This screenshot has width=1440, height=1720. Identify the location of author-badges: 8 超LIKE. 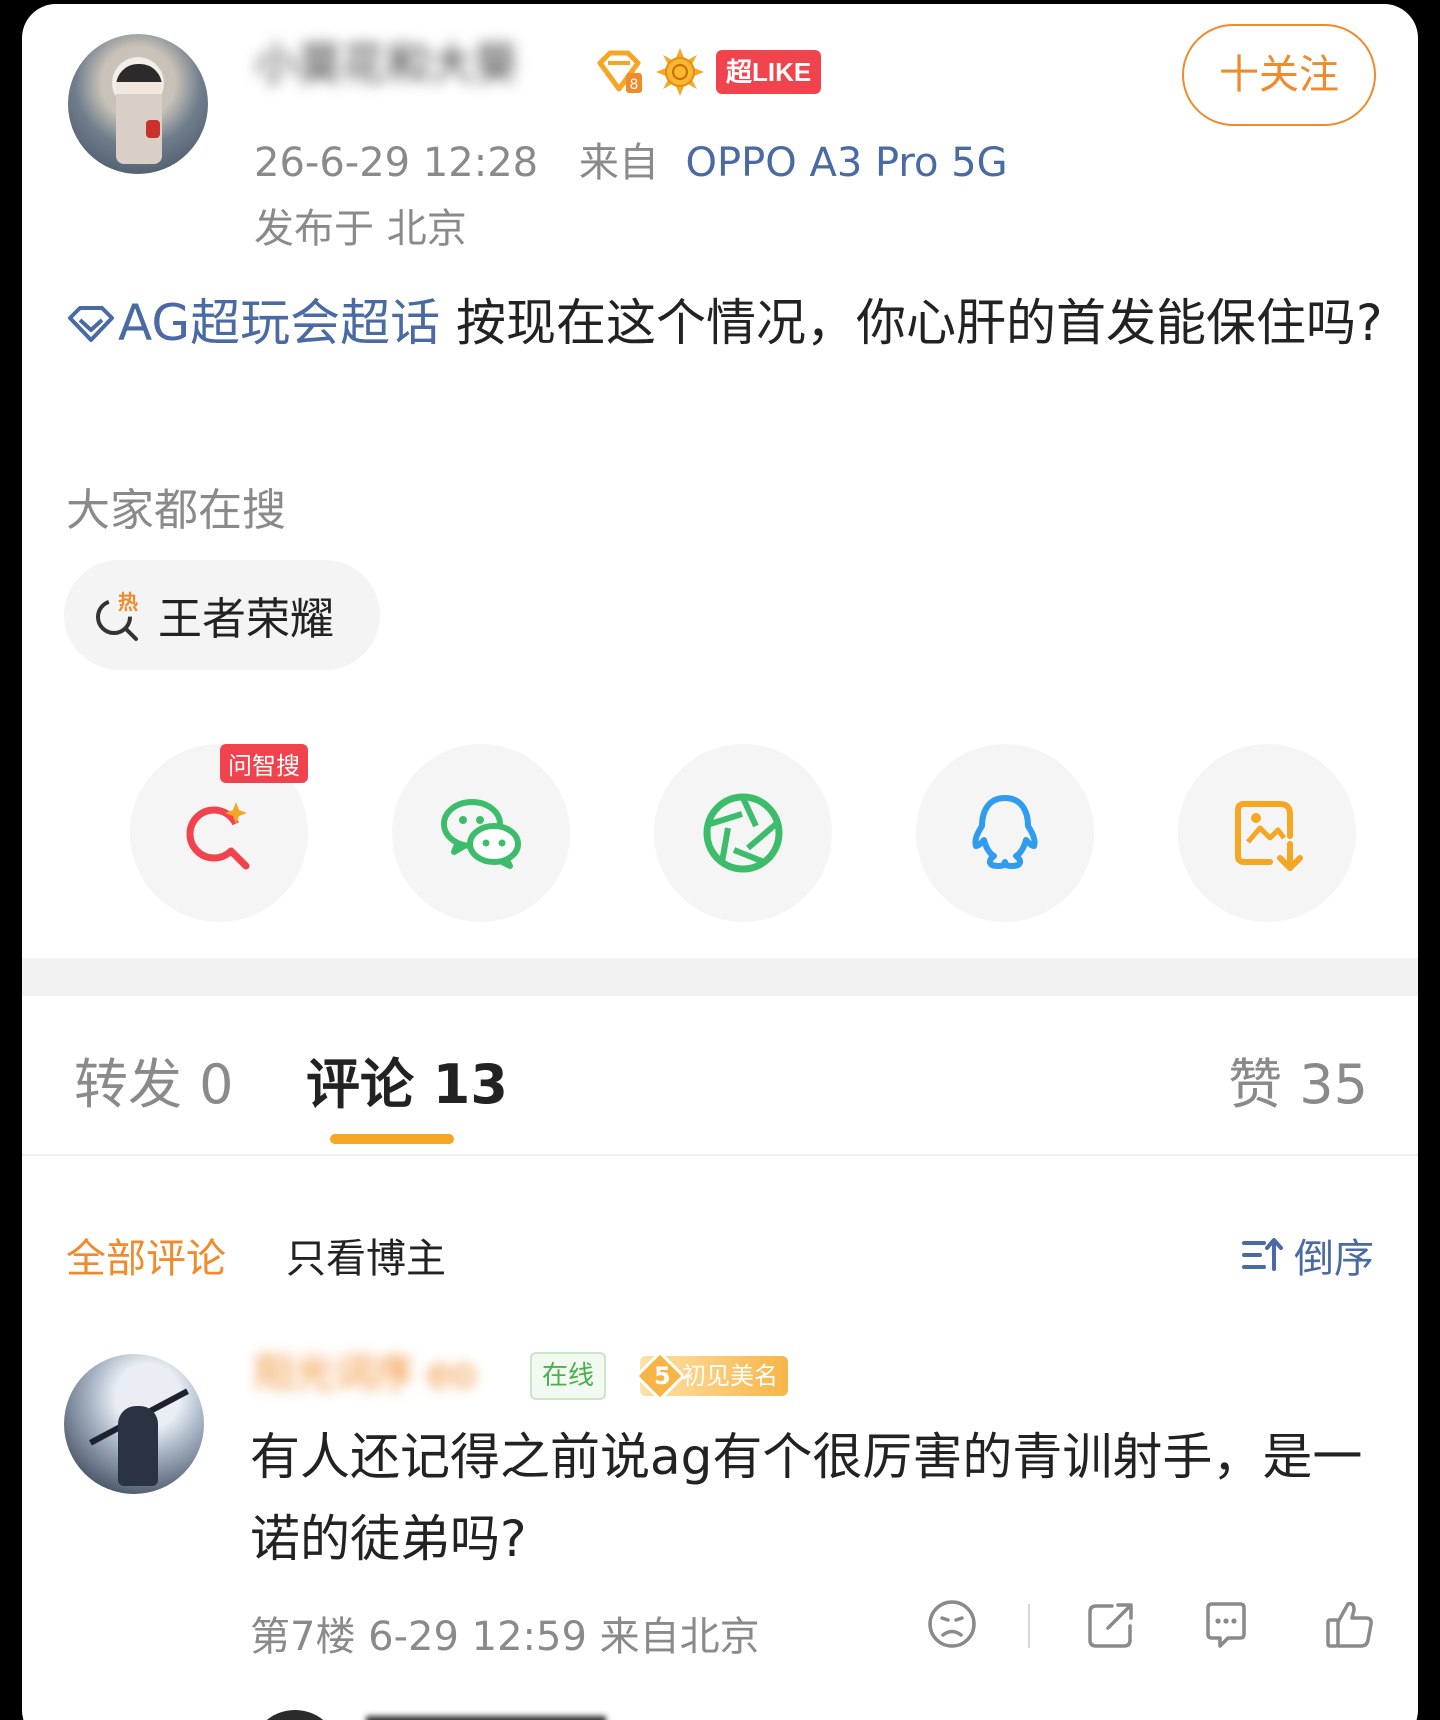
(708, 72).